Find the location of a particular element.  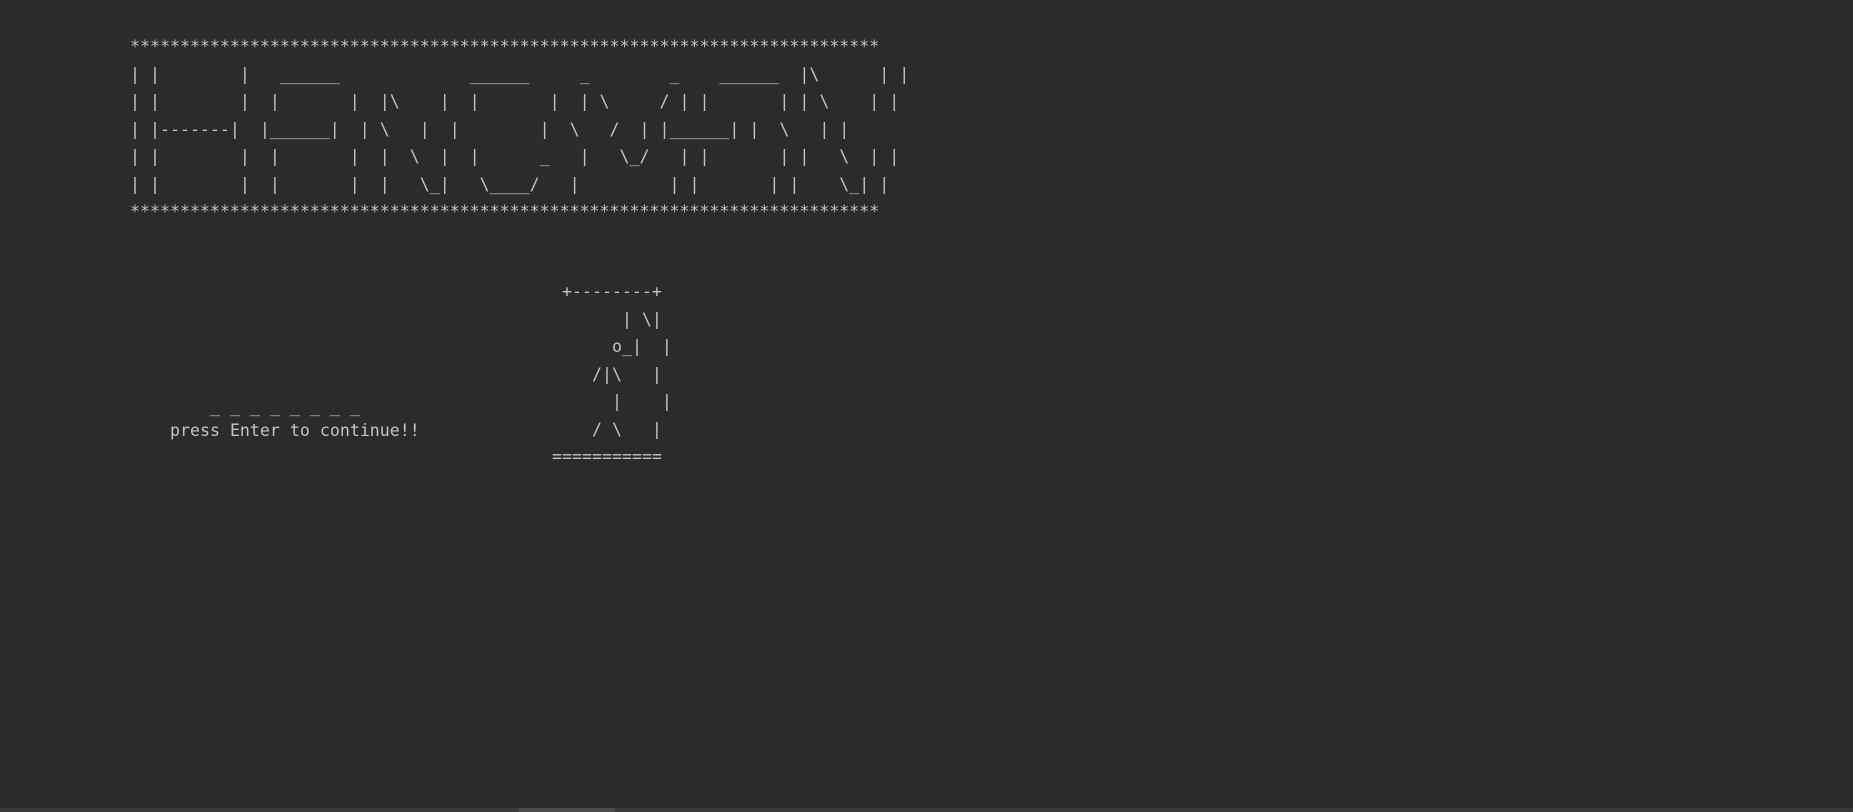

banner-line-2: | | | | | |\ | | | | \ / | | | | \ | | is located at coordinates (515, 101).